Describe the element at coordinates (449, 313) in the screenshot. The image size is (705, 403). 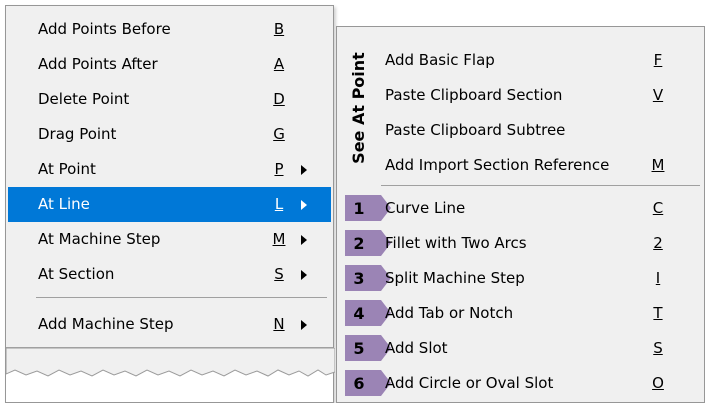
I see `menu-item-label: Add Tab or Notch` at that location.